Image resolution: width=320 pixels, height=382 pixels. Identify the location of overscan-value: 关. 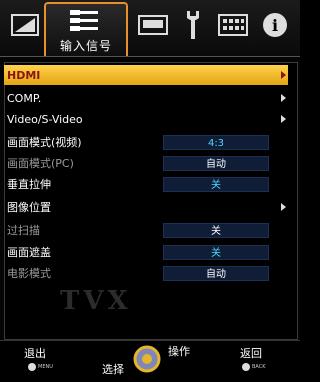
(216, 230).